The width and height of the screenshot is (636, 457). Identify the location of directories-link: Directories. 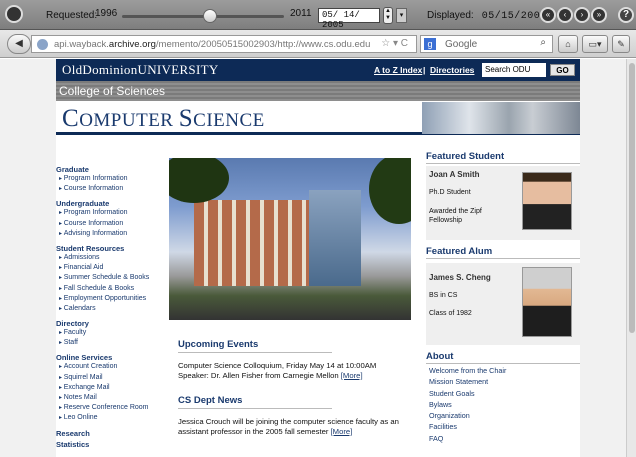
(452, 70).